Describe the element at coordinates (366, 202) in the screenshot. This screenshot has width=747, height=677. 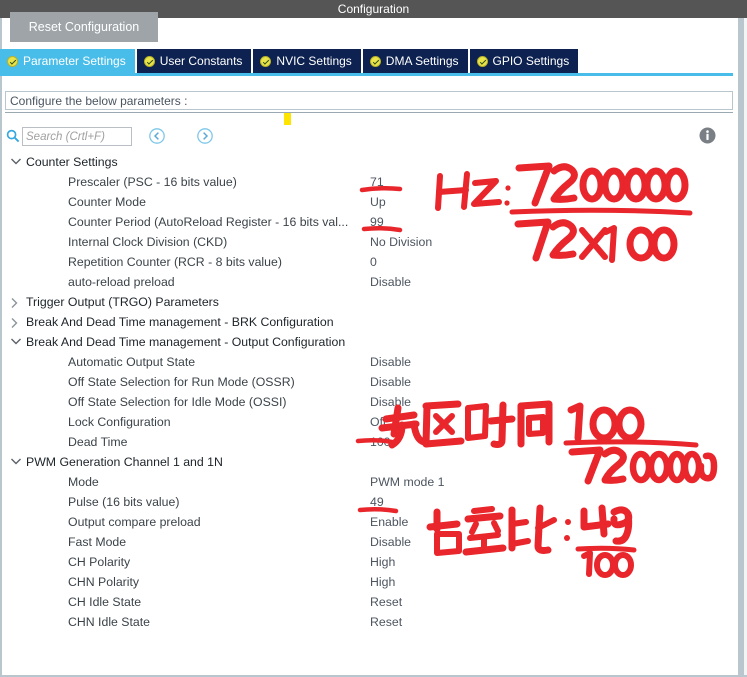
I see `parameter-row: Counter Mode Up` at that location.